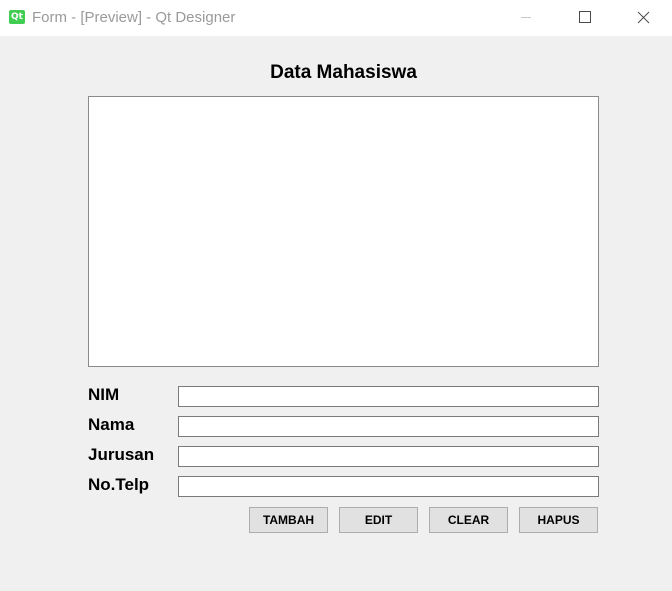  What do you see at coordinates (104, 394) in the screenshot?
I see `nim-label: NIM` at bounding box center [104, 394].